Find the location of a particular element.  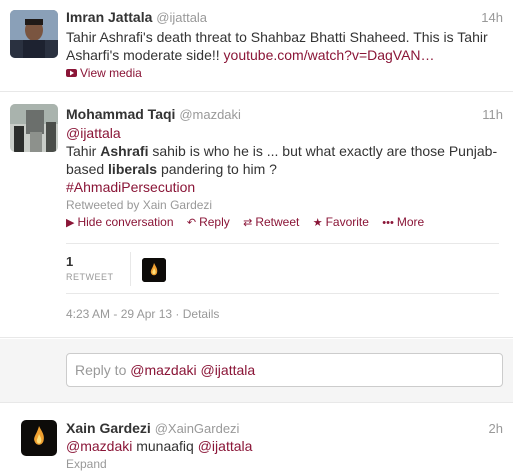

tweet-text-bold: Ashrafi is located at coordinates (124, 151).